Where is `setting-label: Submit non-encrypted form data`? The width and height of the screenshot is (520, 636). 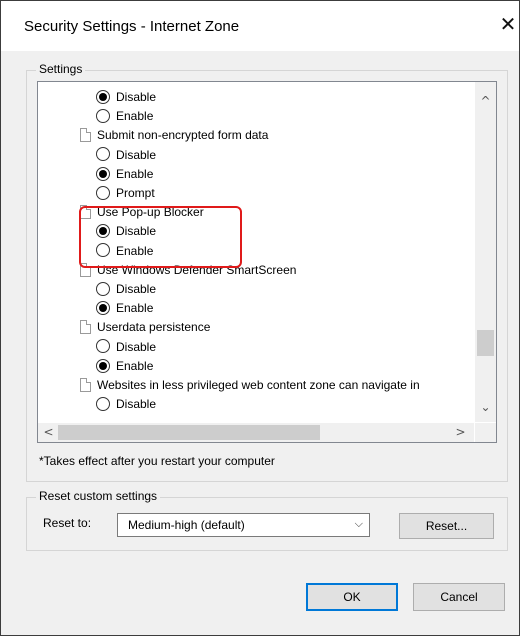
setting-label: Submit non-encrypted form data is located at coordinates (183, 135).